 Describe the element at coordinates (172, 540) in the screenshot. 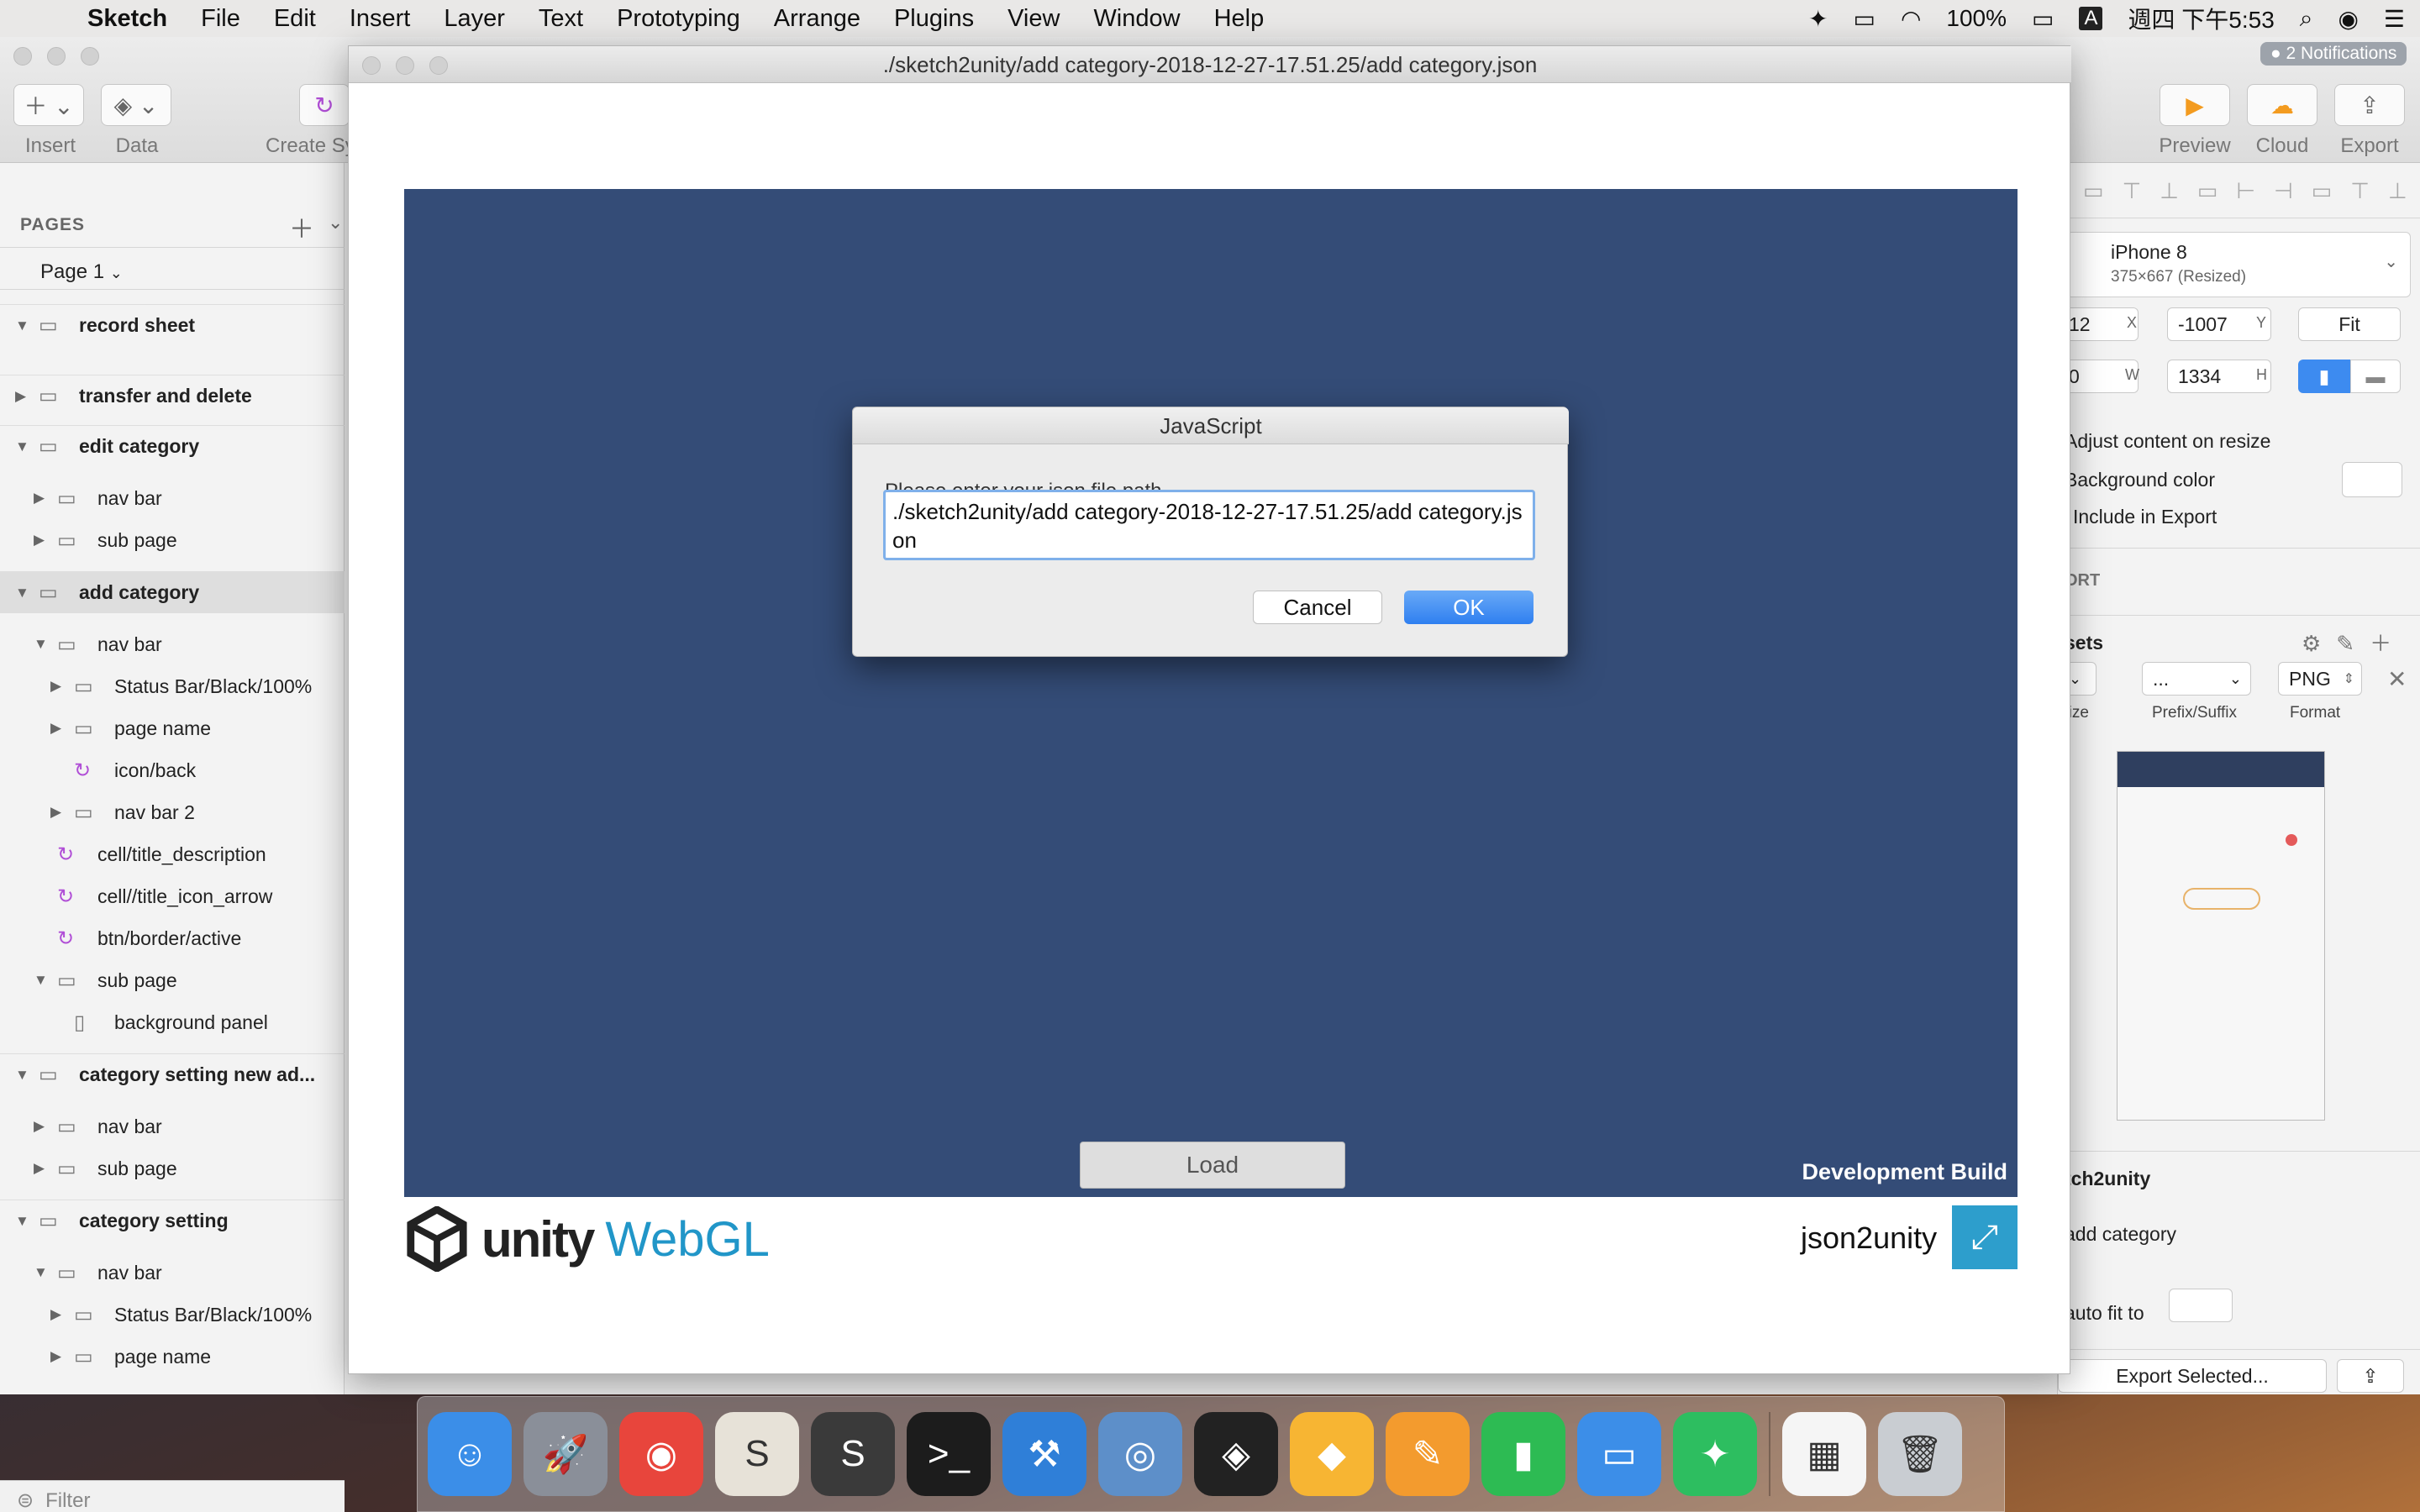

I see `layer-row: ▶ ▭ sub page` at that location.